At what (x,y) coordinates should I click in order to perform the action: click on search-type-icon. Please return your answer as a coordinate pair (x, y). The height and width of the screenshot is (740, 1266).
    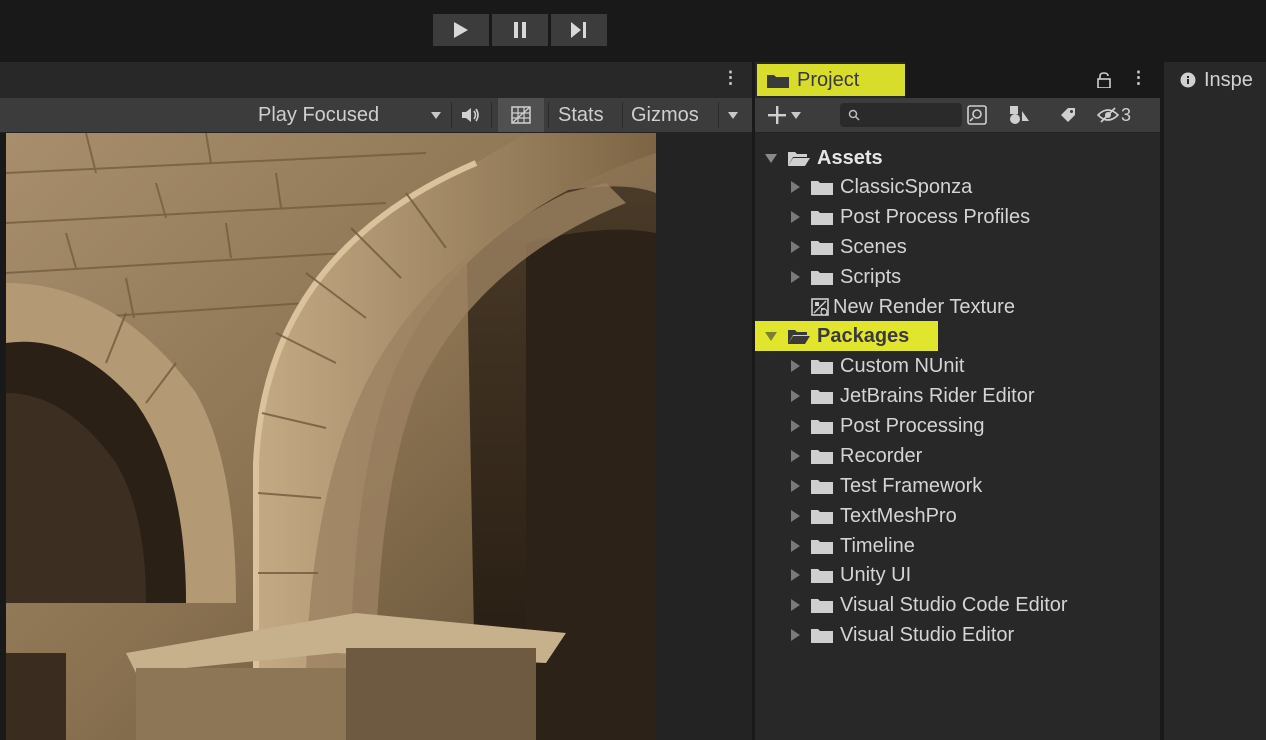
    Looking at the image, I should click on (977, 115).